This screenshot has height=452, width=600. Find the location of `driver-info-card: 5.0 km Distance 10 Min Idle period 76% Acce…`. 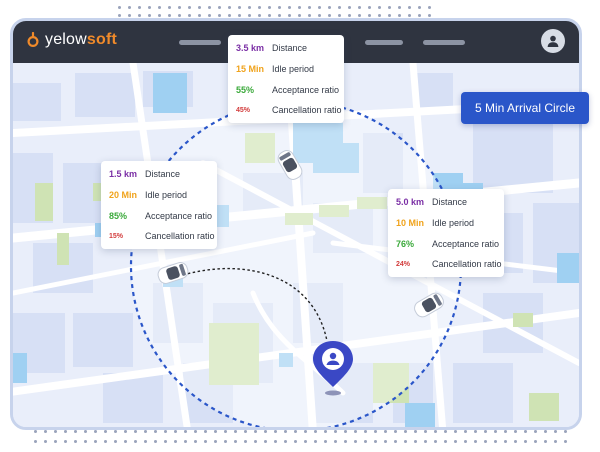

driver-info-card: 5.0 km Distance 10 Min Idle period 76% Acce… is located at coordinates (446, 233).